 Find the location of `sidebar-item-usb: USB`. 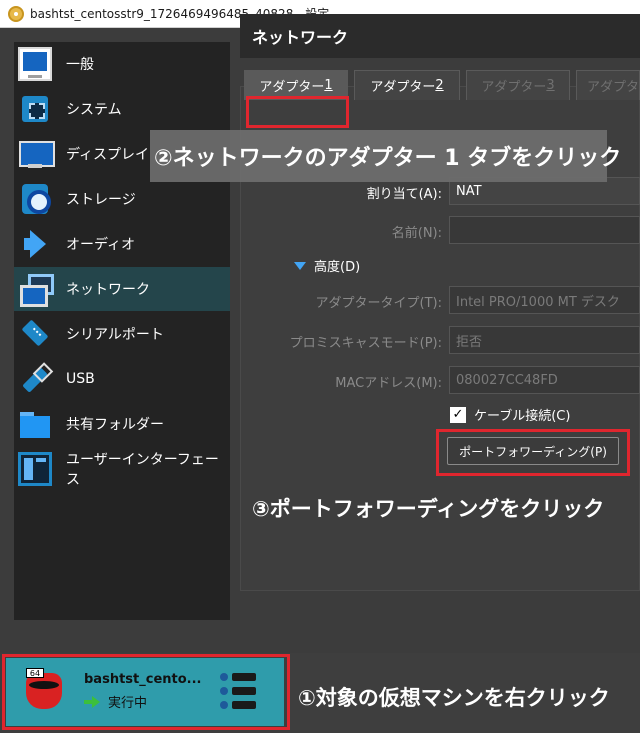

sidebar-item-usb: USB is located at coordinates (122, 379).